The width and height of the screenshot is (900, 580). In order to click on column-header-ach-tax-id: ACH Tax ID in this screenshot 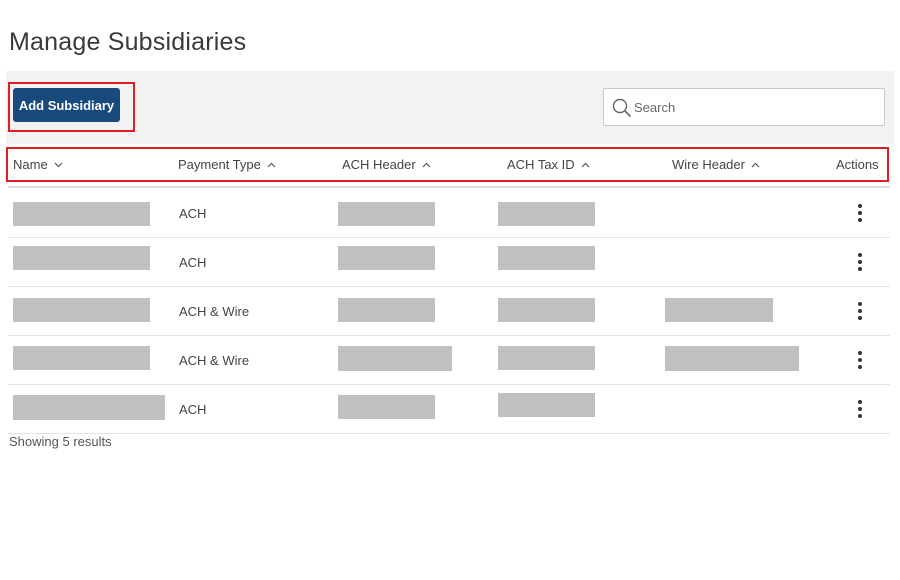, I will do `click(548, 164)`.